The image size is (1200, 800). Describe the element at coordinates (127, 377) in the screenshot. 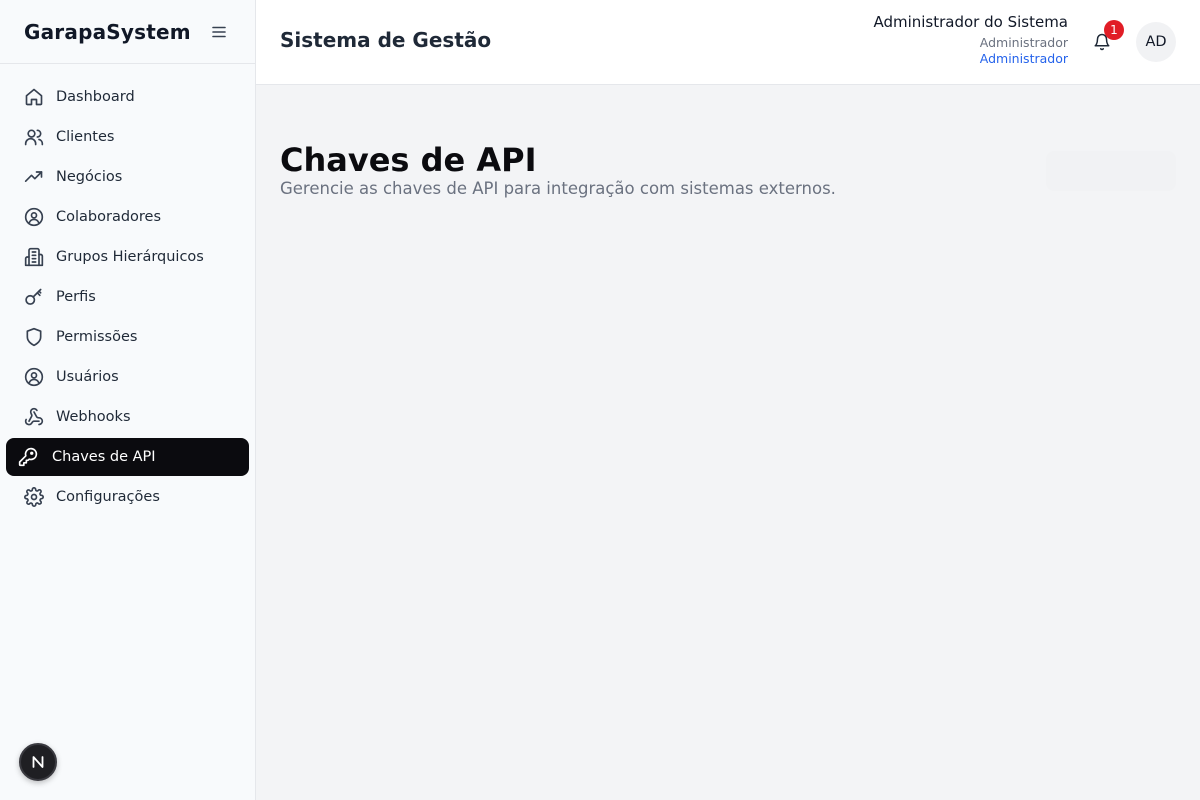

I see `sidebar-item-usuarios: Usuários` at that location.